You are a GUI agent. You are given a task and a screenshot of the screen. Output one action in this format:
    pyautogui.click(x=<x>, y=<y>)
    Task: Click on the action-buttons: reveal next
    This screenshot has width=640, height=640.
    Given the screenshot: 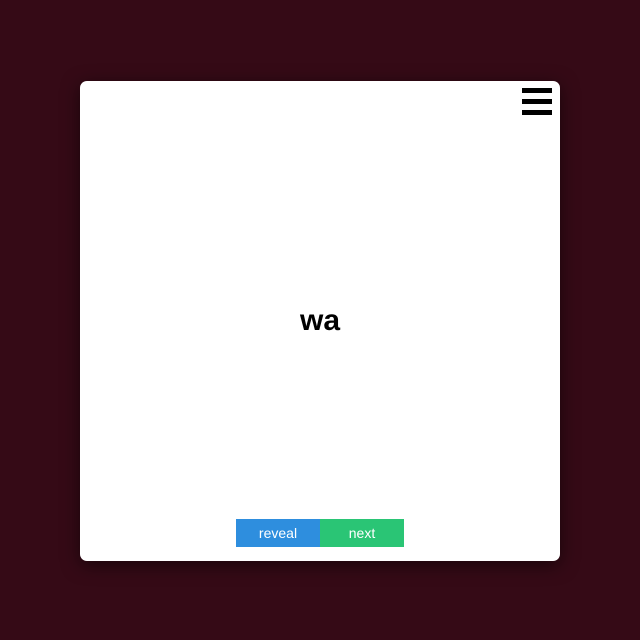 What is the action you would take?
    pyautogui.click(x=320, y=533)
    